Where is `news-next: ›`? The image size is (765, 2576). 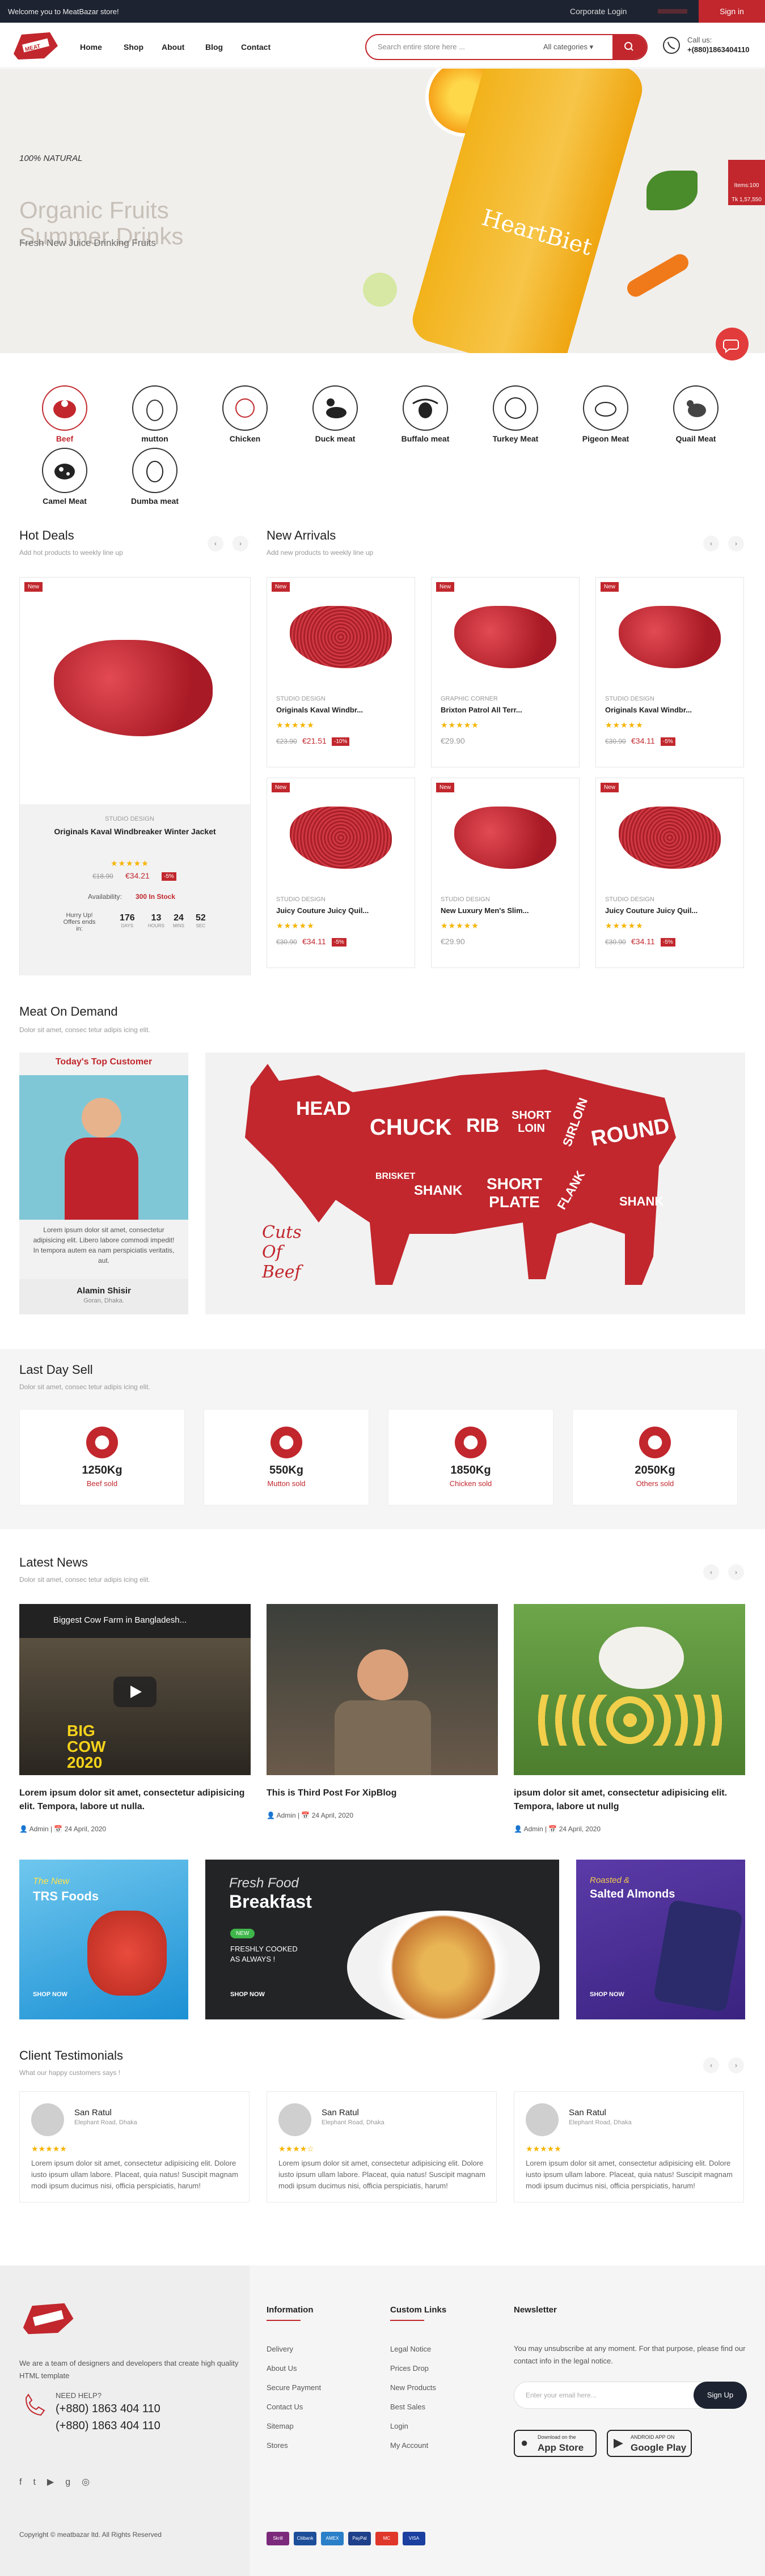 news-next: › is located at coordinates (736, 1572).